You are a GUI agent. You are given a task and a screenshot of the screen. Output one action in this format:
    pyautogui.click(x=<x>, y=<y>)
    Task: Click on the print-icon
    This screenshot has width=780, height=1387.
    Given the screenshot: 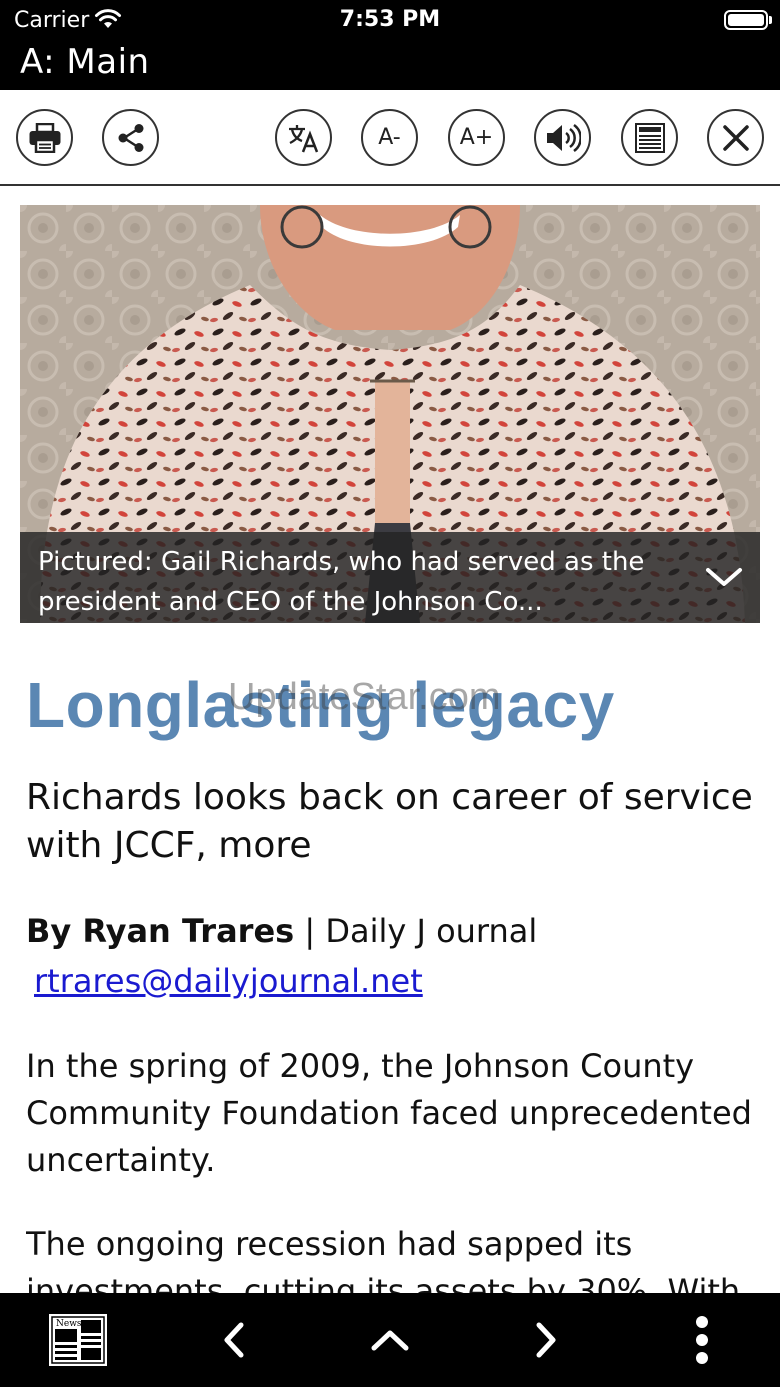 What is the action you would take?
    pyautogui.click(x=44, y=137)
    